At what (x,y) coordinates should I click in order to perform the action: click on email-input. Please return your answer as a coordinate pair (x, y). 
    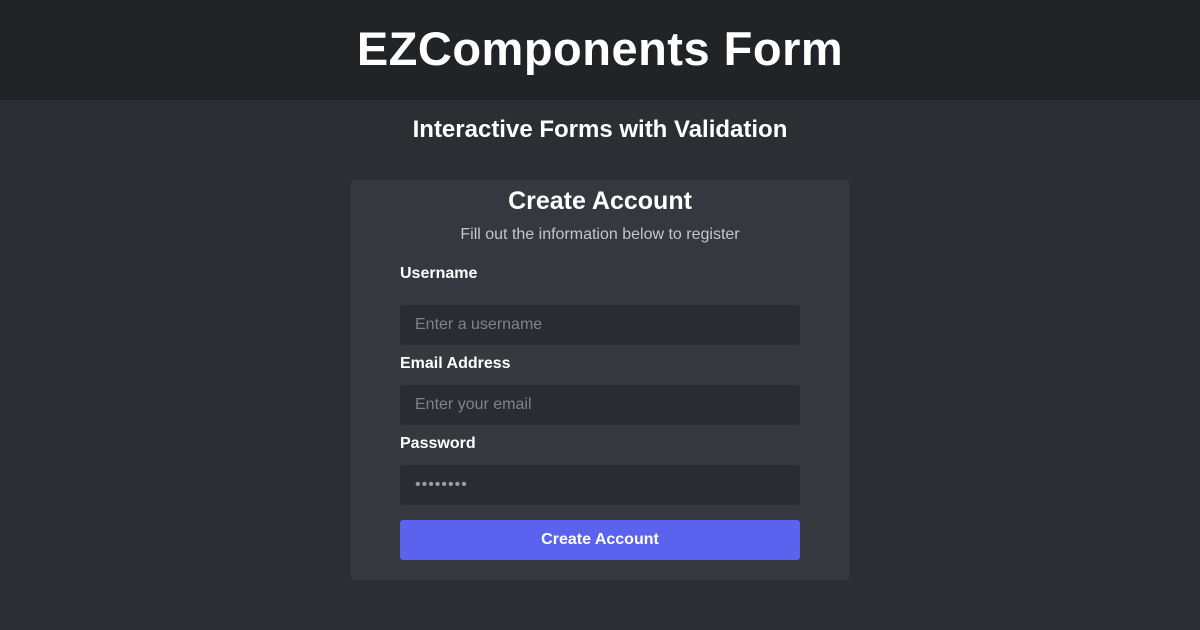
    Looking at the image, I should click on (600, 405).